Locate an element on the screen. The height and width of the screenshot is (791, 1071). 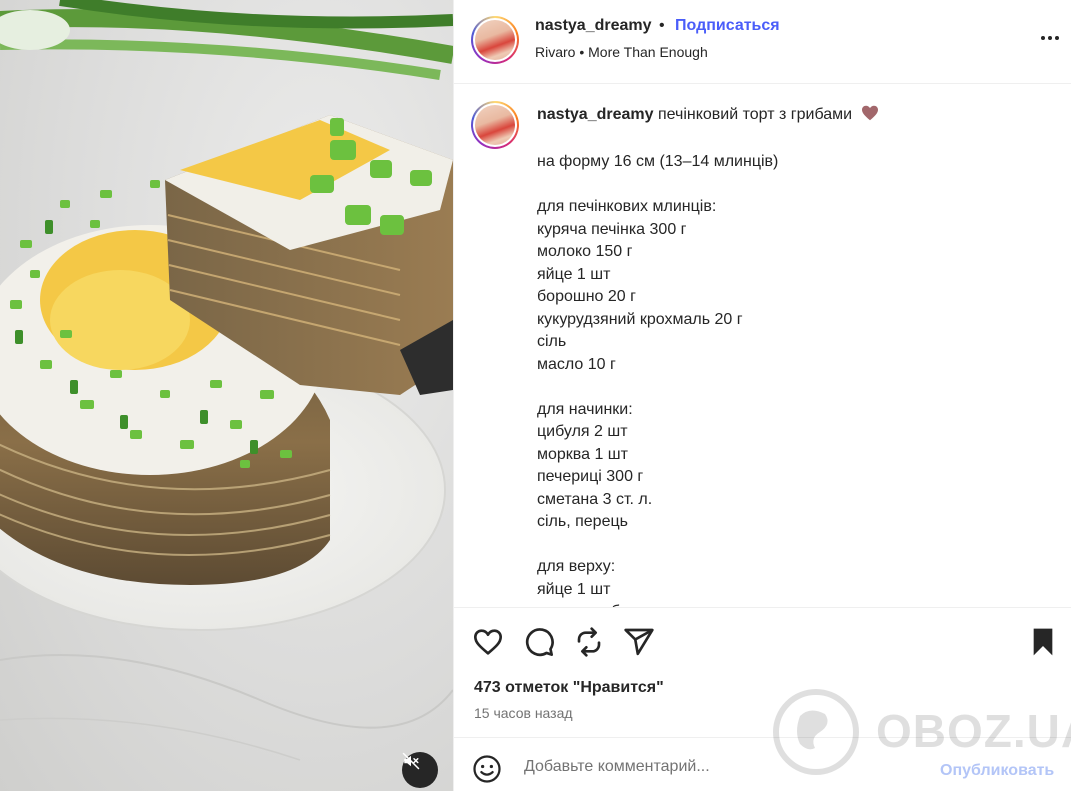
heart-icon is located at coordinates (488, 642).